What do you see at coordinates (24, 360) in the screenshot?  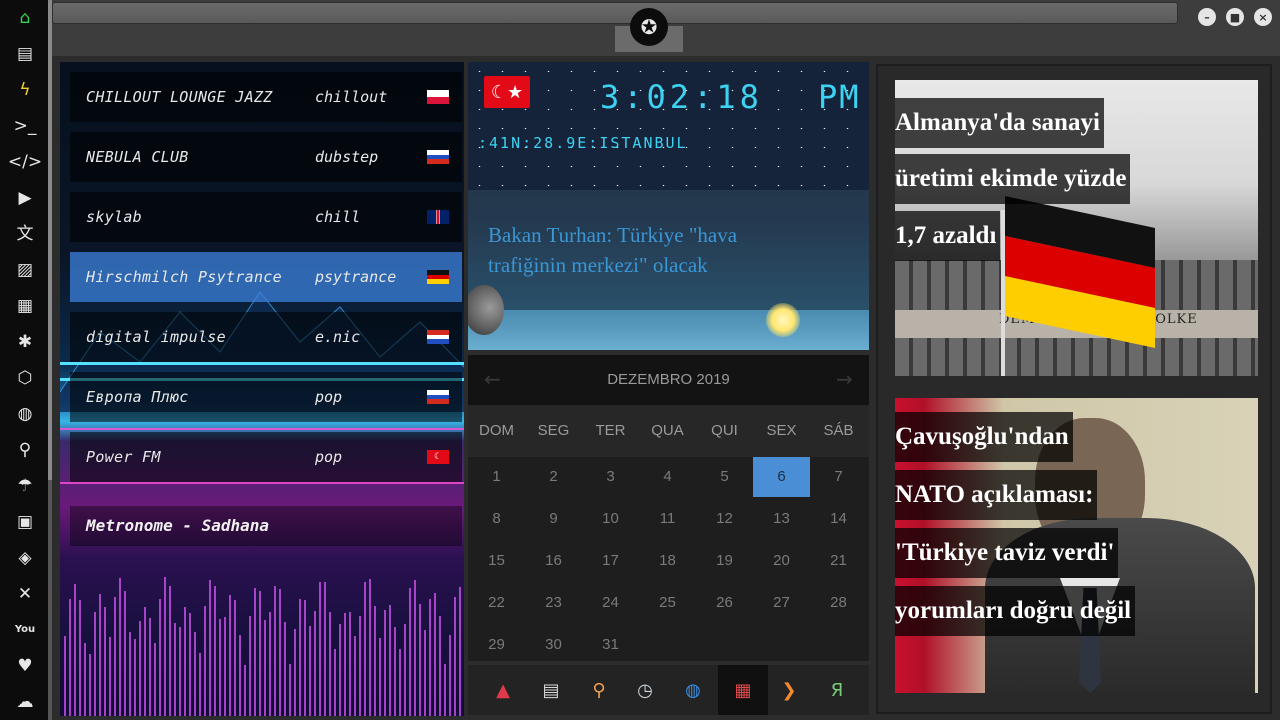 I see `app-sidebar: ⌂ ▤ ϟ >_ </> ▶ 文 ▨ ▦ ✱ ⬡ ◍ ⚲ ☂ ▣ ◈ ✕ You ♥ ☁` at bounding box center [24, 360].